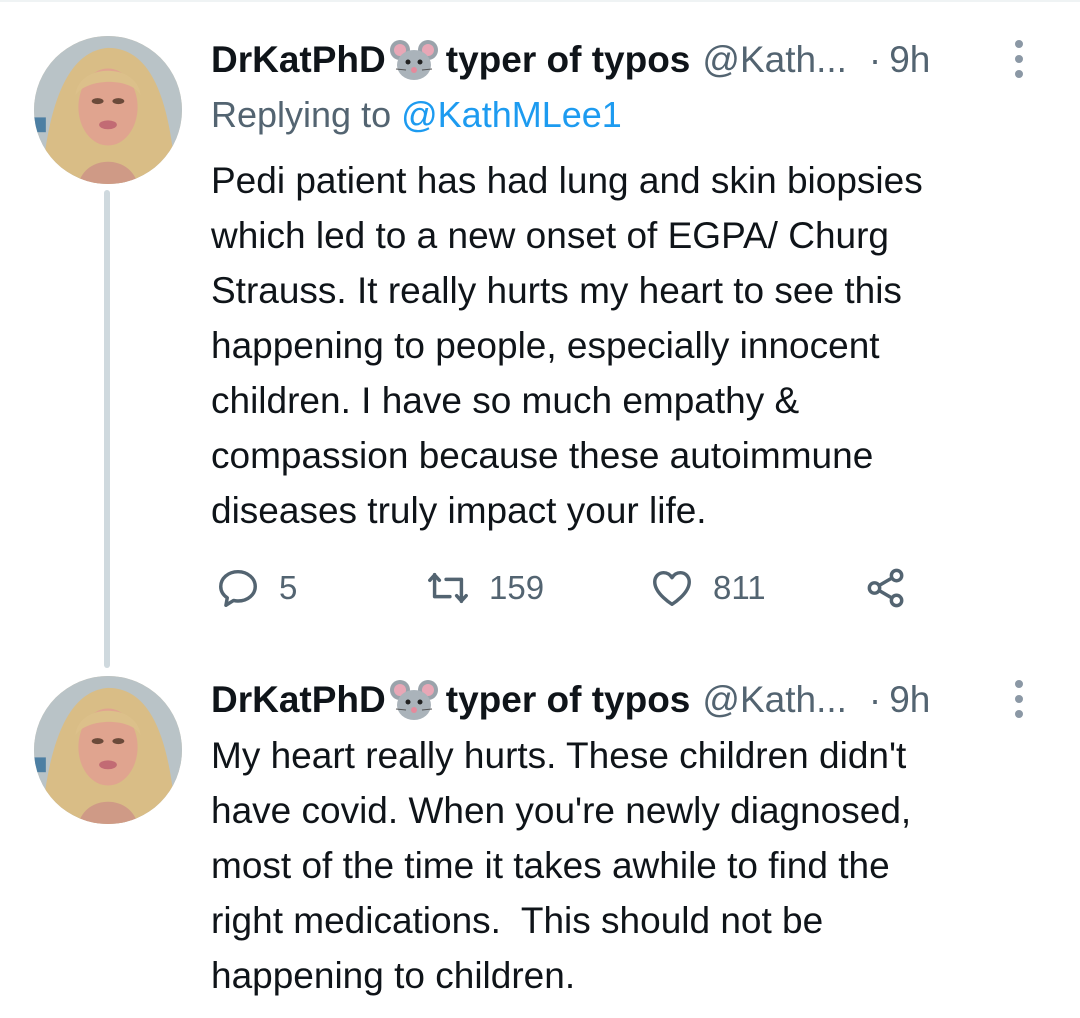  What do you see at coordinates (885, 588) in the screenshot?
I see `share-icon` at bounding box center [885, 588].